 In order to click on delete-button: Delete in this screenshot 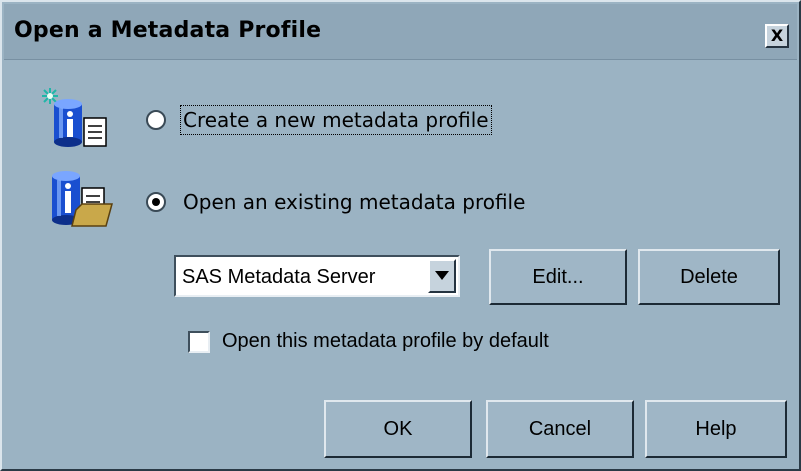, I will do `click(709, 277)`.